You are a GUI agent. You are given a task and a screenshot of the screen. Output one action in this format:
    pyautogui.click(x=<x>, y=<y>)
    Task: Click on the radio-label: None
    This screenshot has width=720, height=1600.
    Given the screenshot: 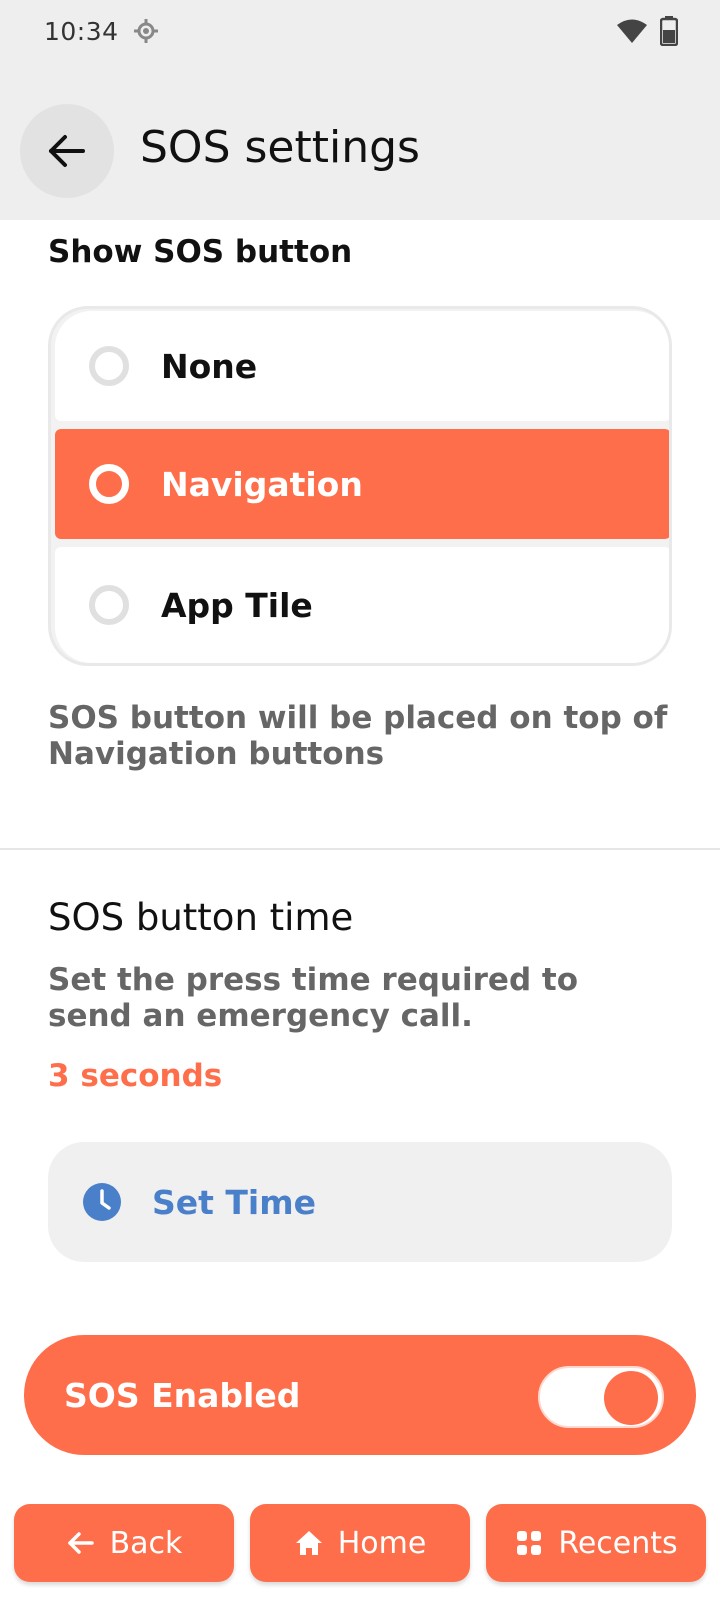 What is the action you would take?
    pyautogui.click(x=209, y=366)
    